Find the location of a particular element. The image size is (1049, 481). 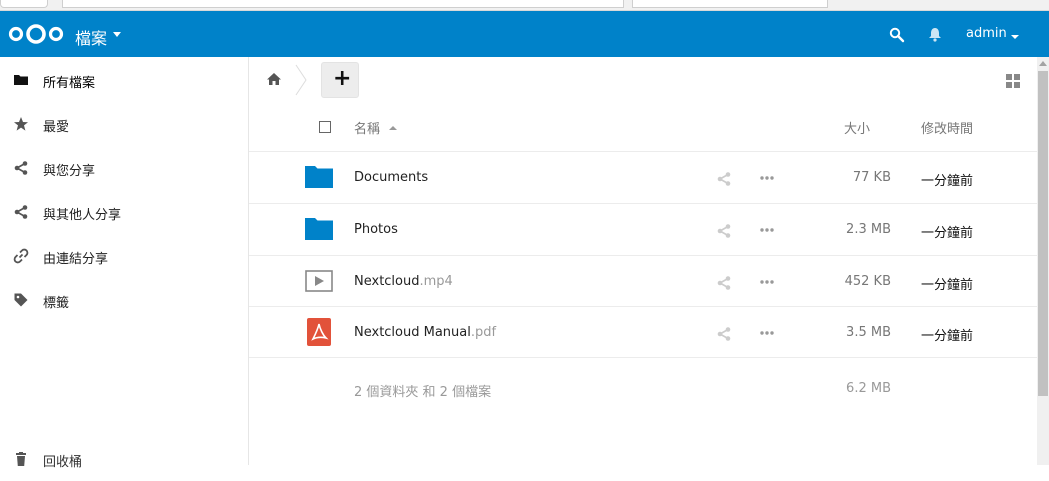

browser-search-bar is located at coordinates (730, 4).